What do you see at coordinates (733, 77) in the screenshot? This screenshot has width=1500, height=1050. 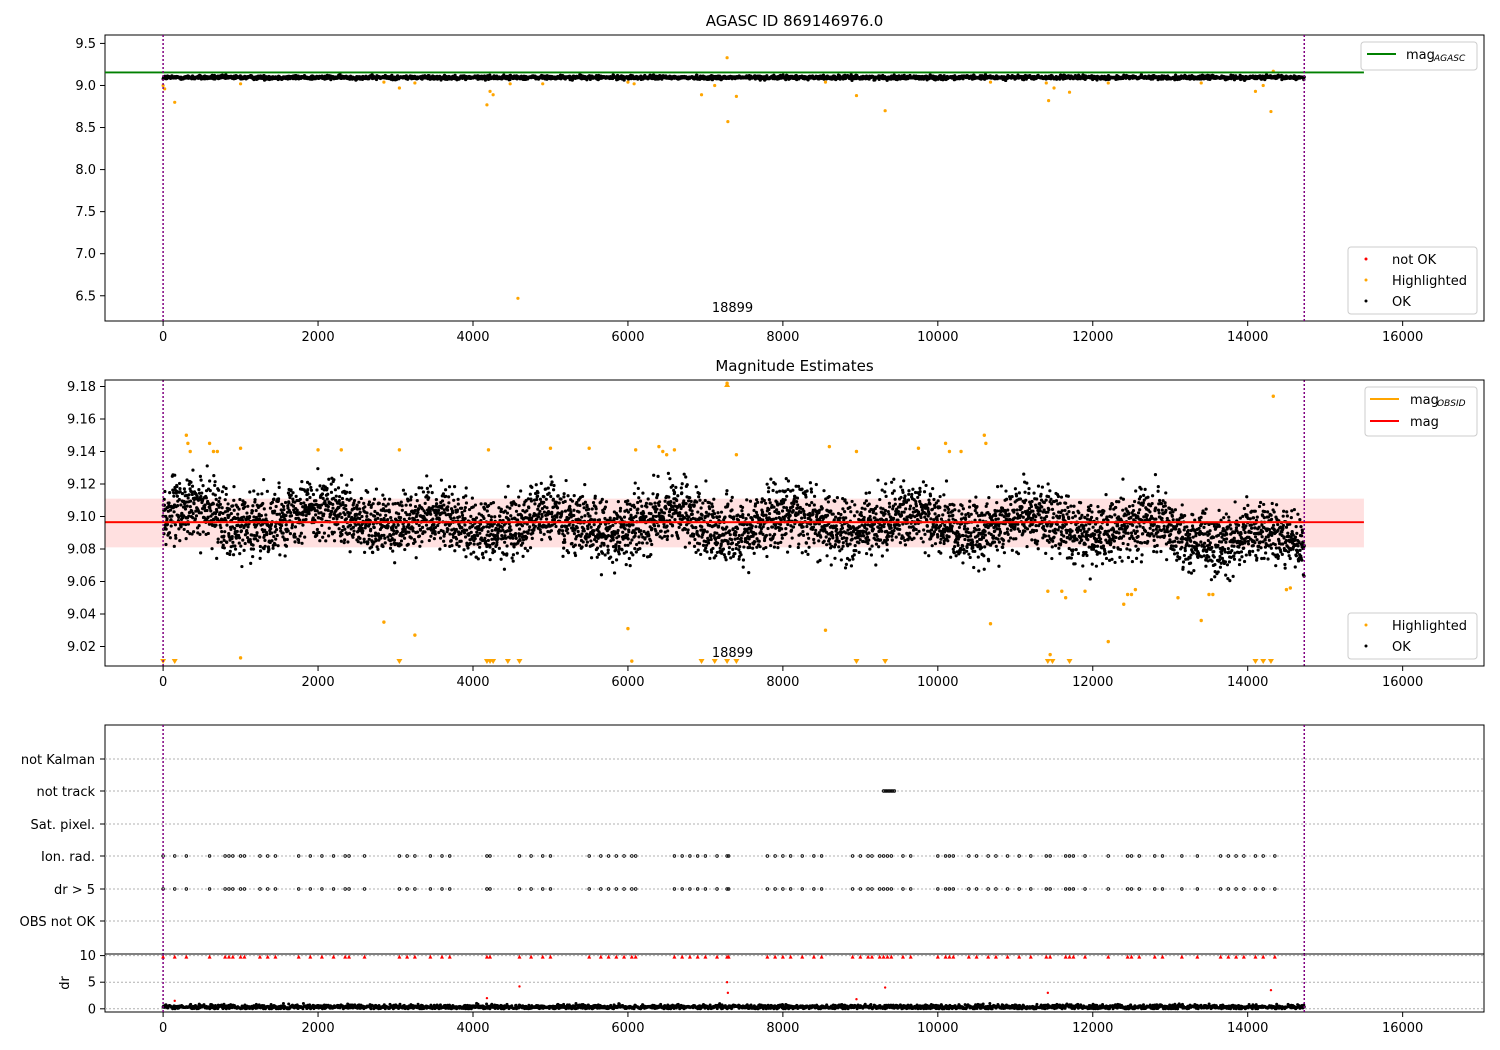 I see `panel1-ok-points` at bounding box center [733, 77].